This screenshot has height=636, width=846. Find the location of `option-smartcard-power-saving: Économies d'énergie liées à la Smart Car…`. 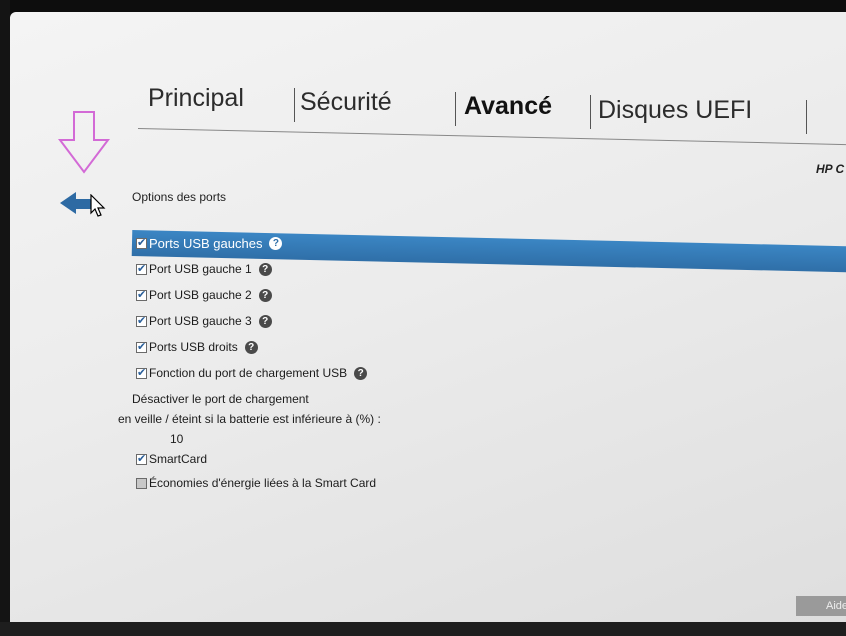

option-smartcard-power-saving: Économies d'énergie liées à la Smart Car… is located at coordinates (256, 483).